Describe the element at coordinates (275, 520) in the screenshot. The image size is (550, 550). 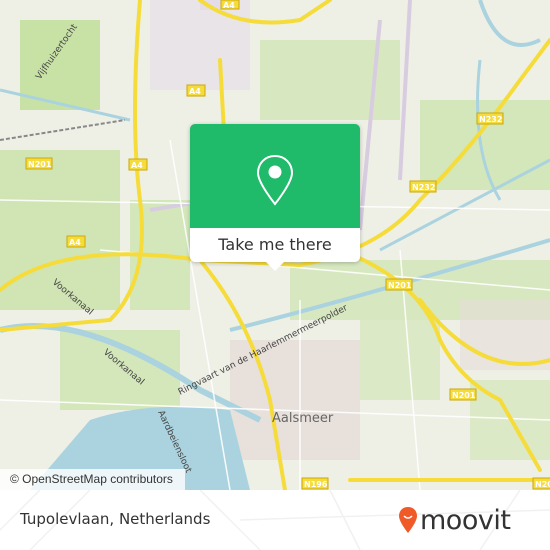
I see `footer: Tupolevlaan, Netherlands moovit` at that location.